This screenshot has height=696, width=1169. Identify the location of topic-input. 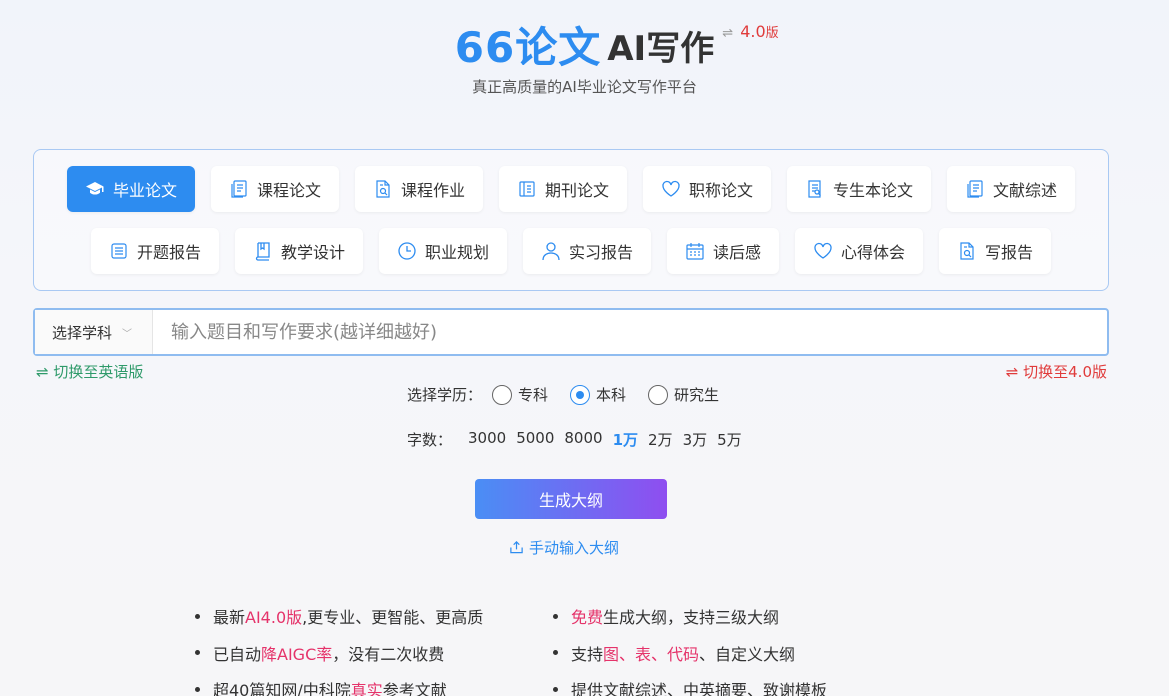
(630, 332).